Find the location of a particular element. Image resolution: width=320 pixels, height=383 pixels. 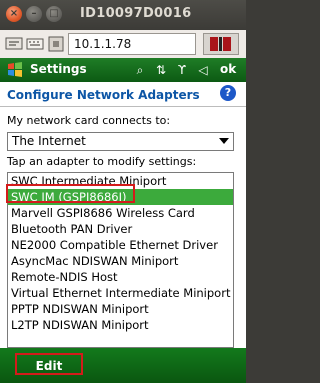

remote-toolbar: 10.1.1.78 is located at coordinates (123, 44).